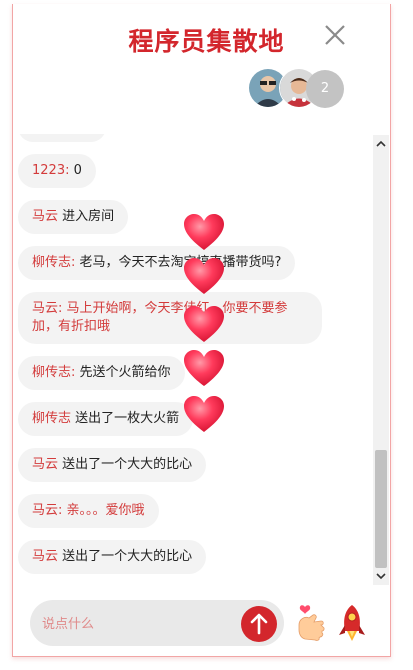  What do you see at coordinates (62, 138) in the screenshot?
I see `list-item` at bounding box center [62, 138].